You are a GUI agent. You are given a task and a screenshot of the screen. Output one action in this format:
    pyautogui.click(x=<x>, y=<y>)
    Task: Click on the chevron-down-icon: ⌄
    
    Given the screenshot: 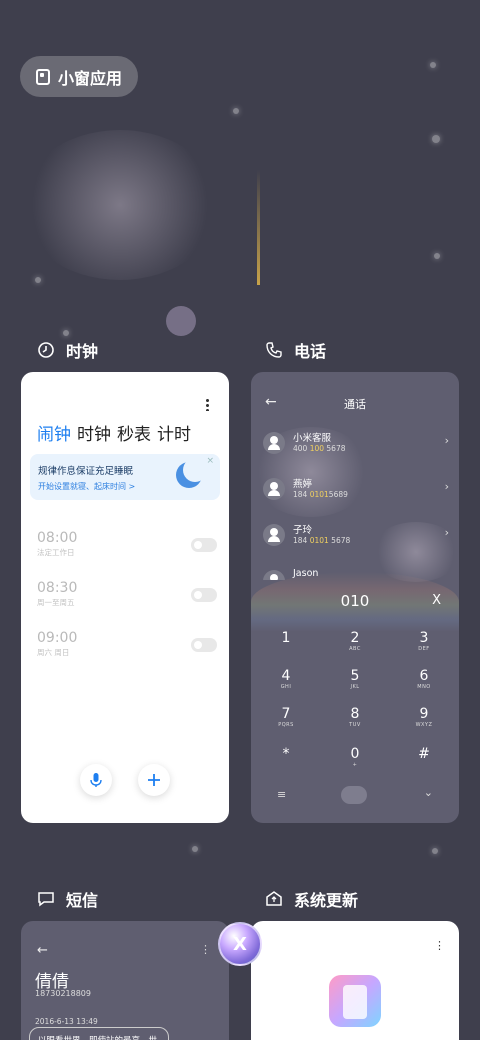 What is the action you would take?
    pyautogui.click(x=428, y=792)
    